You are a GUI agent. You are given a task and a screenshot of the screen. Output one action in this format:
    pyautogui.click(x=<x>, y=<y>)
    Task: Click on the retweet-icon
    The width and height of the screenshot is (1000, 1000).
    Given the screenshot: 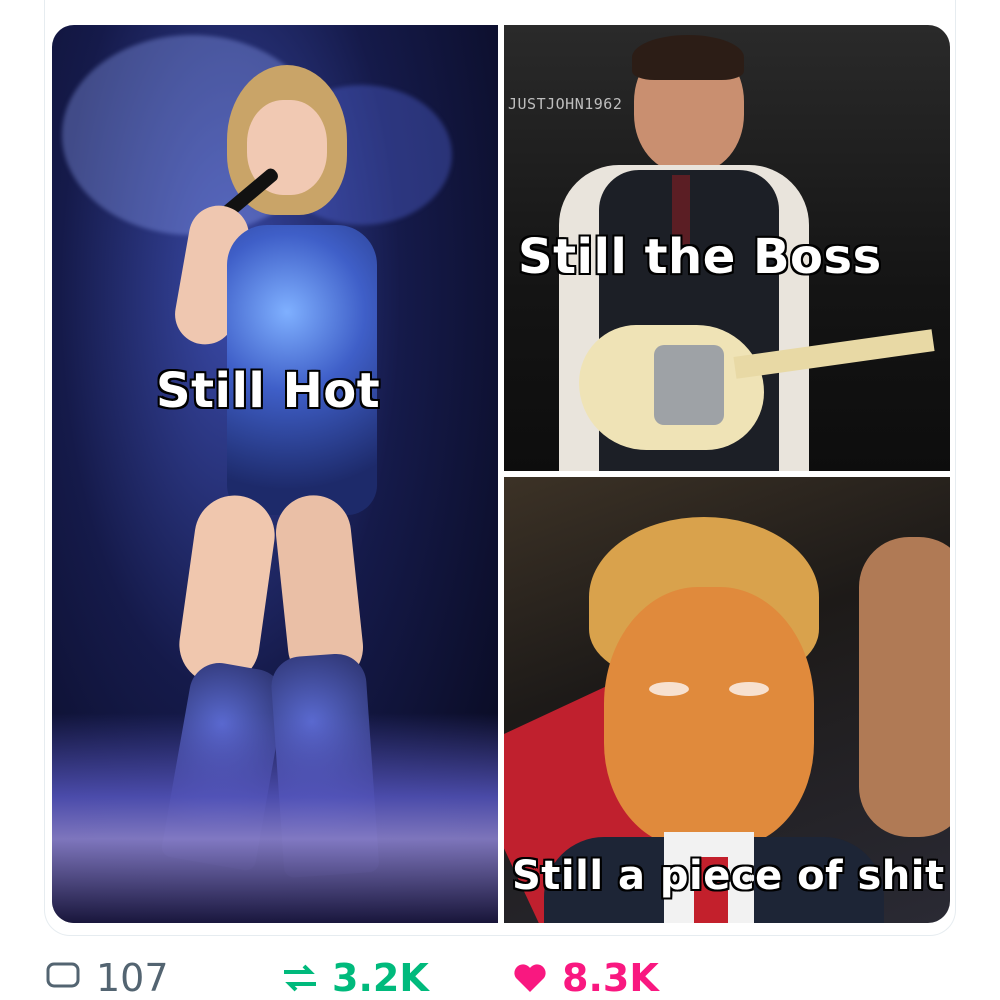 What is the action you would take?
    pyautogui.click(x=300, y=978)
    